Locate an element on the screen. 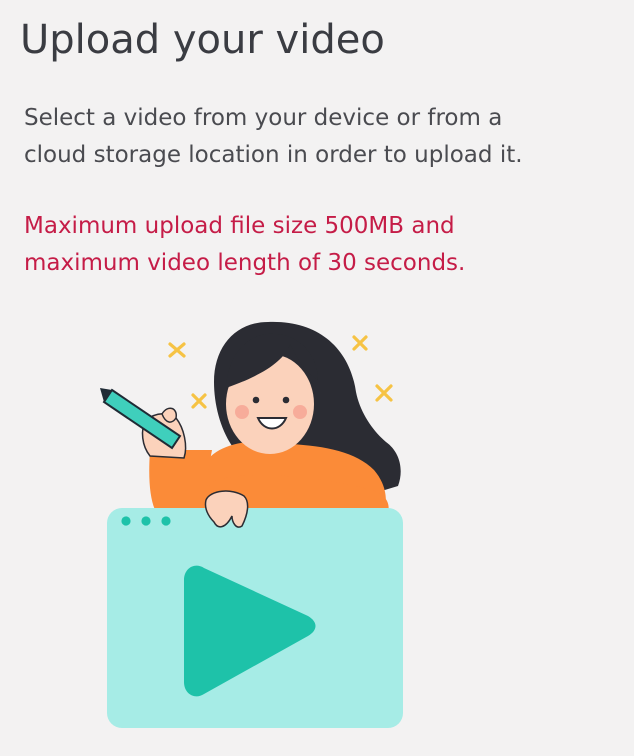 Image resolution: width=634 pixels, height=756 pixels. upload-limits-line: maximum video length of 30 seconds. is located at coordinates (245, 263).